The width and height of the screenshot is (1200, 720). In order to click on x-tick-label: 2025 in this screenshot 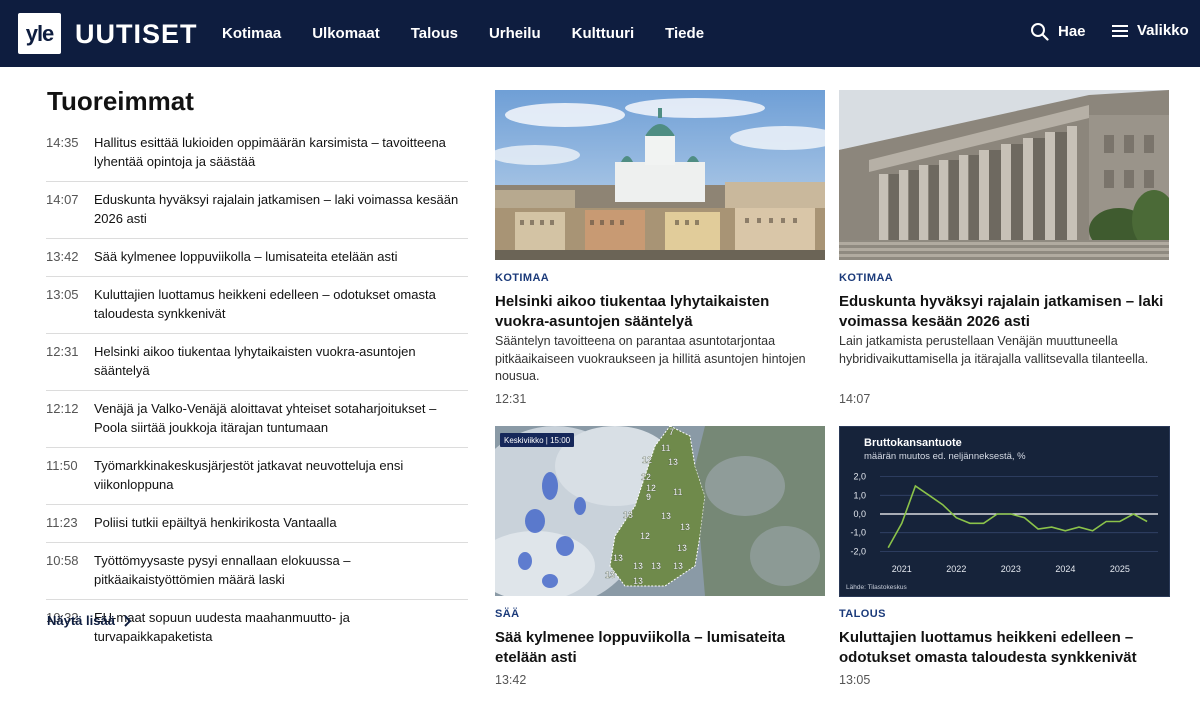, I will do `click(1120, 569)`.